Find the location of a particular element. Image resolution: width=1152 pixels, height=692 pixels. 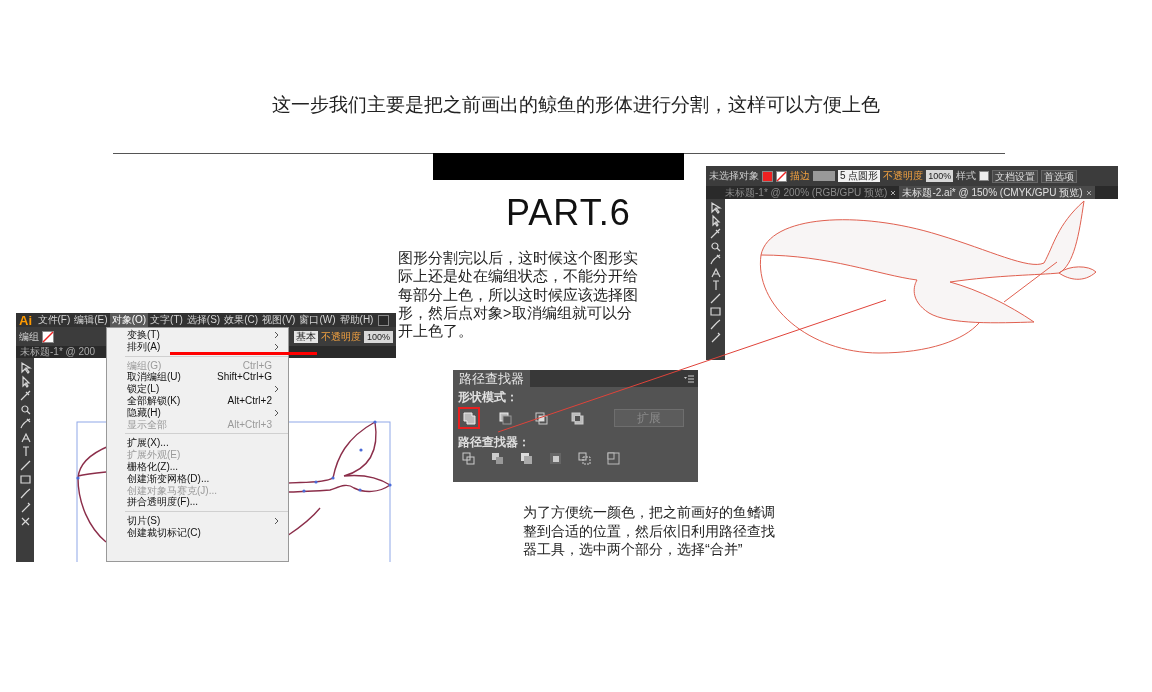

selection-label: 未选择对象 is located at coordinates (734, 176).